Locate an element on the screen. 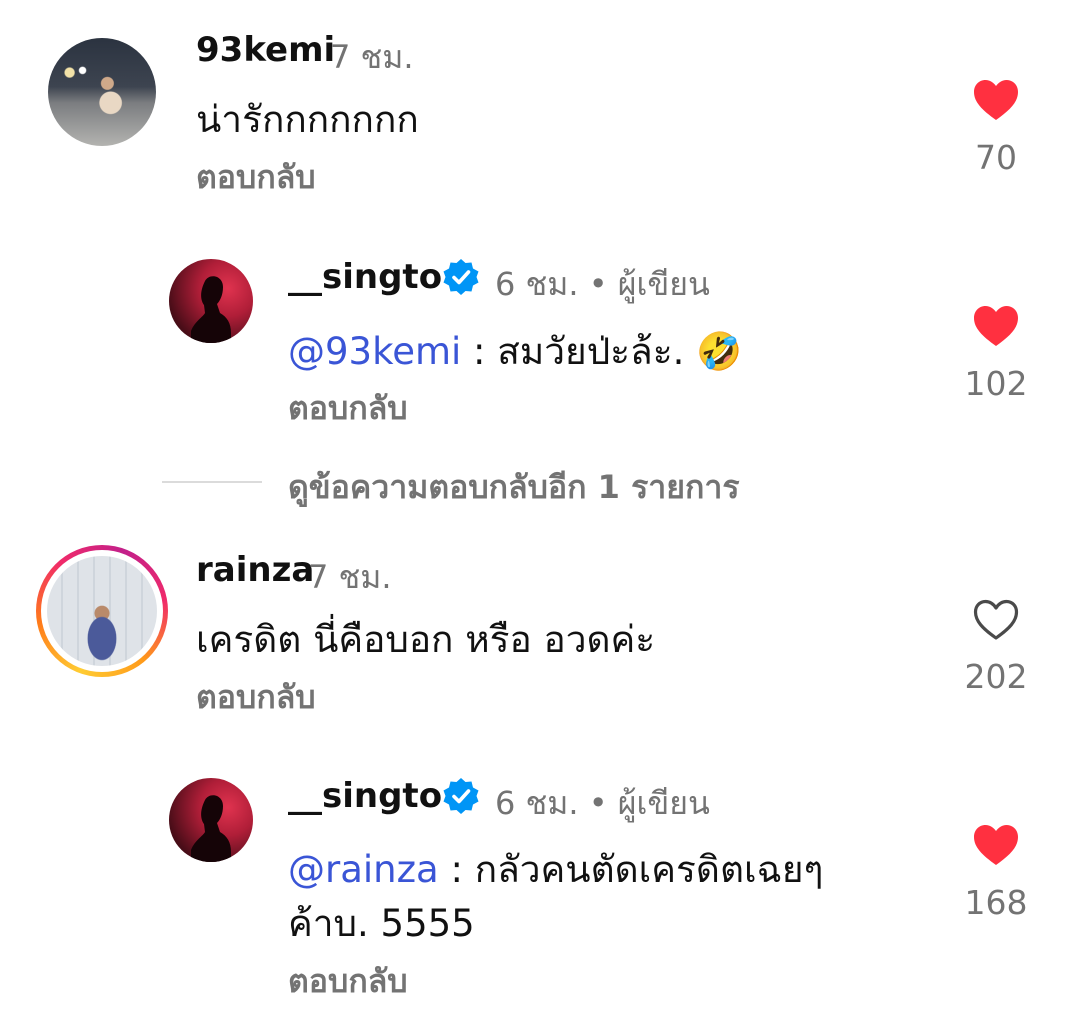 The image size is (1080, 1026). reply-text-content: : สมวัยป่ะล้ะ. 🤣 is located at coordinates (602, 351).